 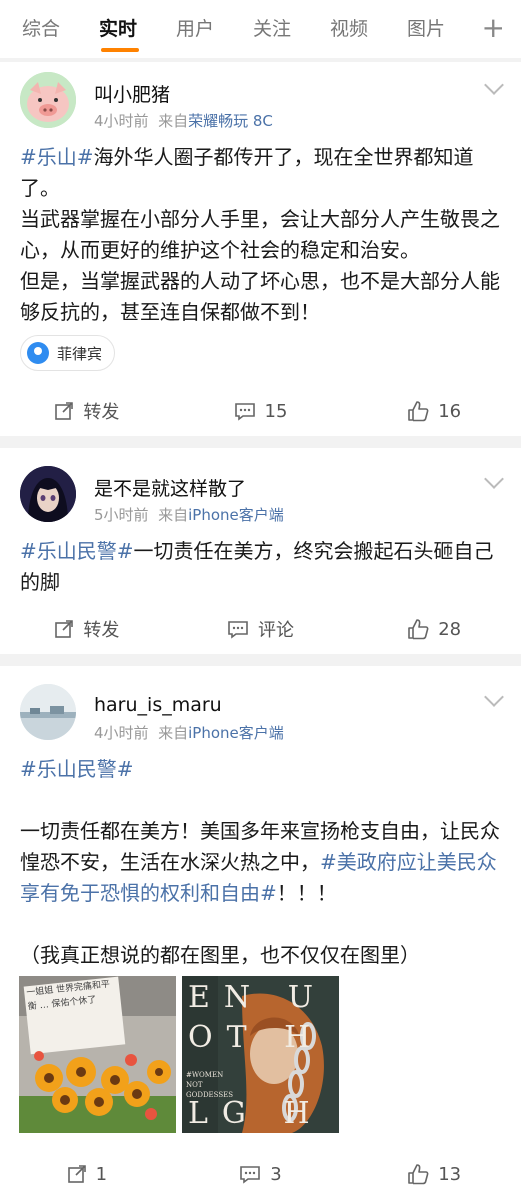 I want to click on like-count: 16, so click(x=450, y=411).